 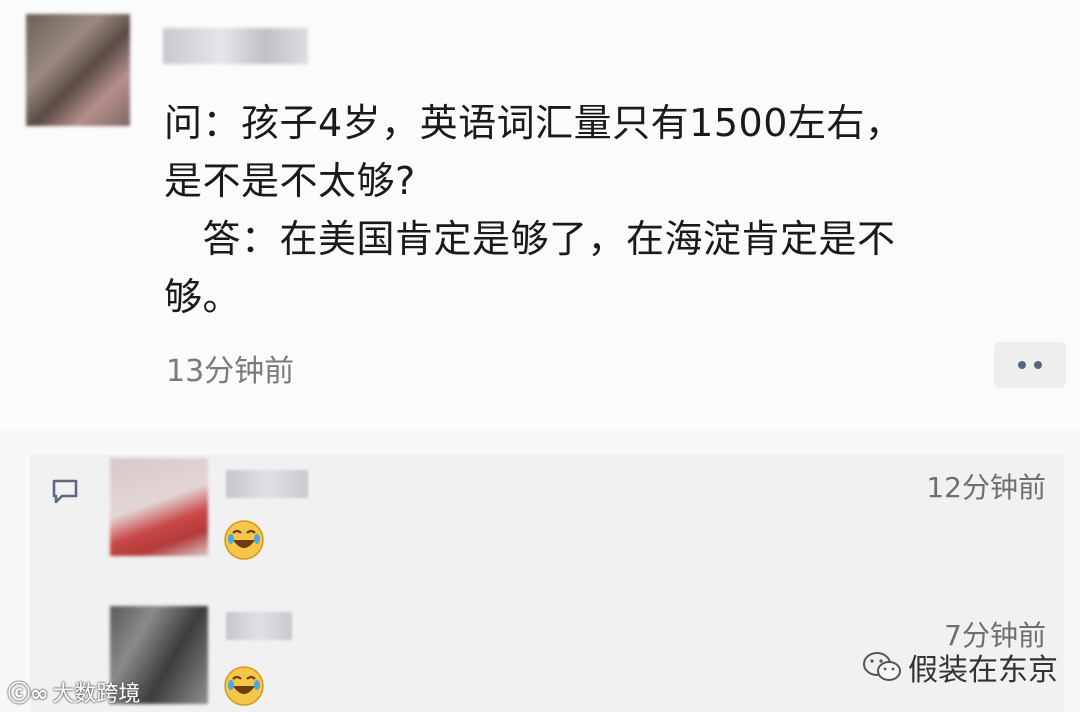 What do you see at coordinates (882, 666) in the screenshot?
I see `wechat-icon` at bounding box center [882, 666].